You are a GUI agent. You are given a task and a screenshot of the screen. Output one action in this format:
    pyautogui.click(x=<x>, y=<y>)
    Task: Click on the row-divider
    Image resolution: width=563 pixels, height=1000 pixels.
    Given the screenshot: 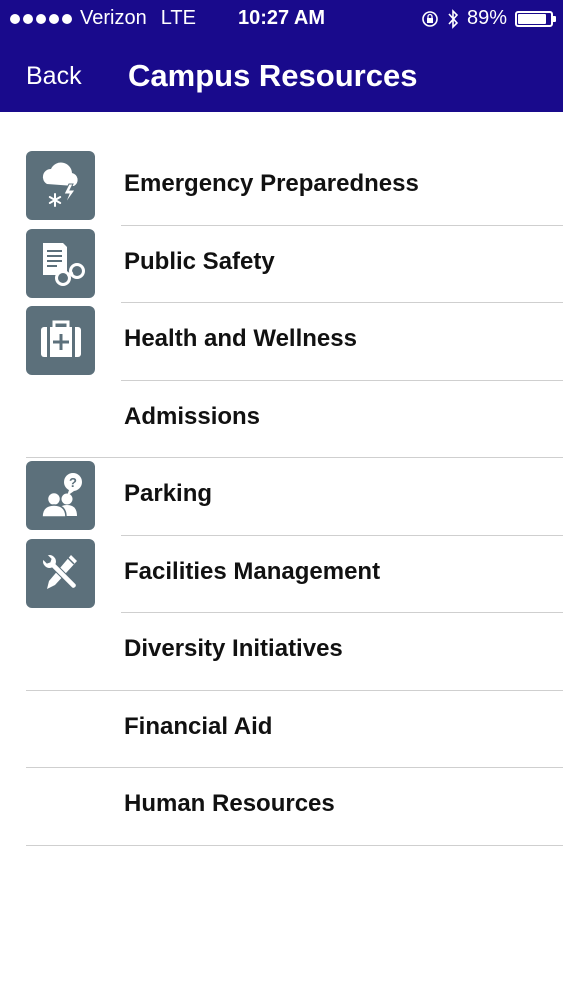 What is the action you would take?
    pyautogui.click(x=294, y=845)
    